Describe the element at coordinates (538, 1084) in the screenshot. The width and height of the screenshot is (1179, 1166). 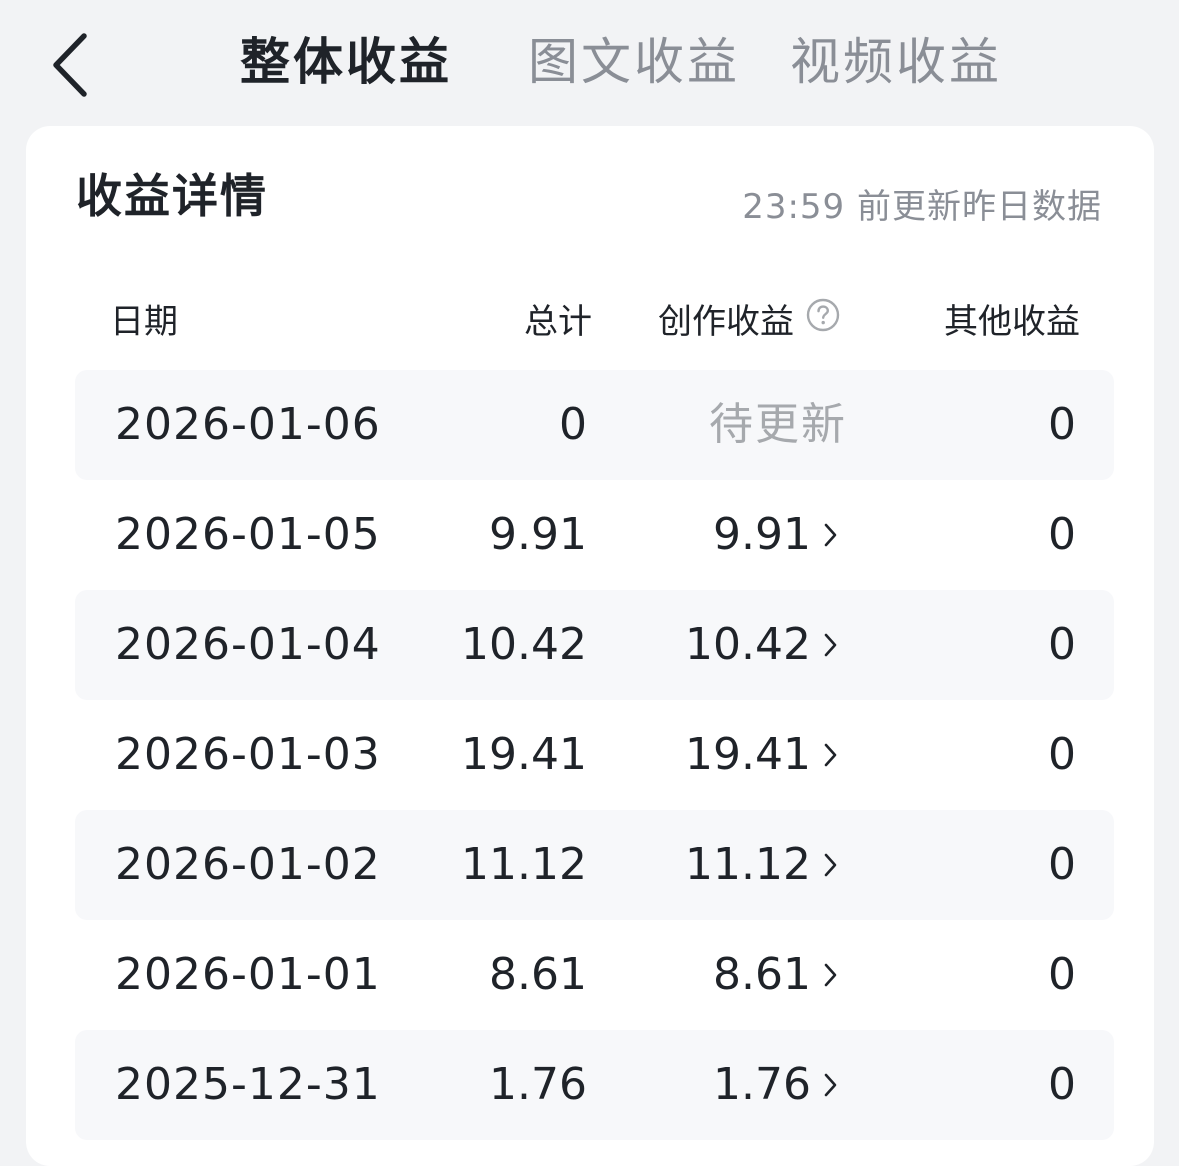
I see `row-total: 1.76` at that location.